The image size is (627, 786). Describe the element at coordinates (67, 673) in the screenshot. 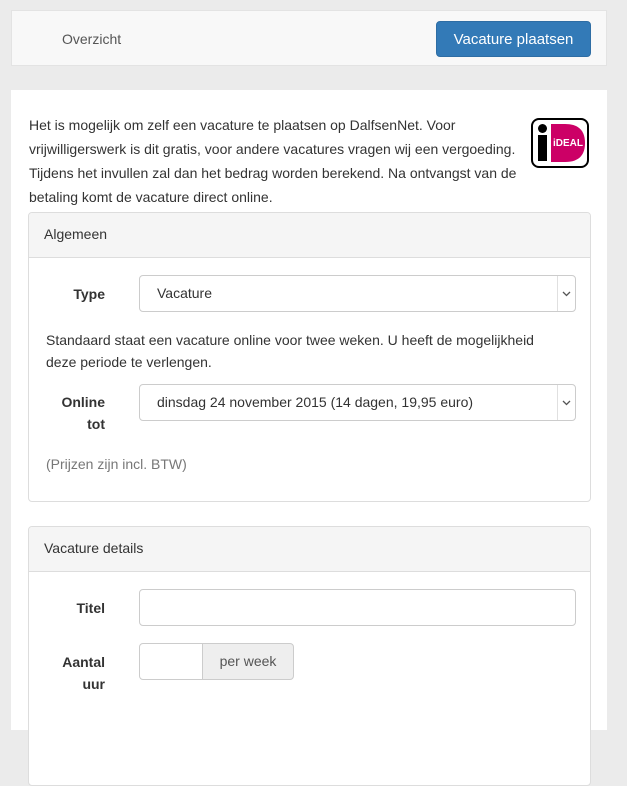

I see `hours-label: Aantal uur` at that location.